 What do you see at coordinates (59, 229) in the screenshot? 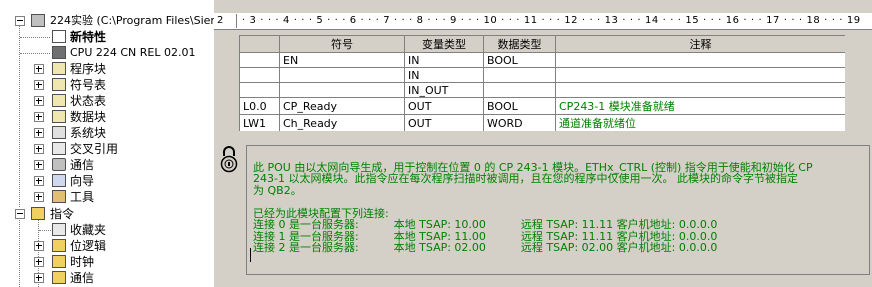
I see `favorites-icon` at bounding box center [59, 229].